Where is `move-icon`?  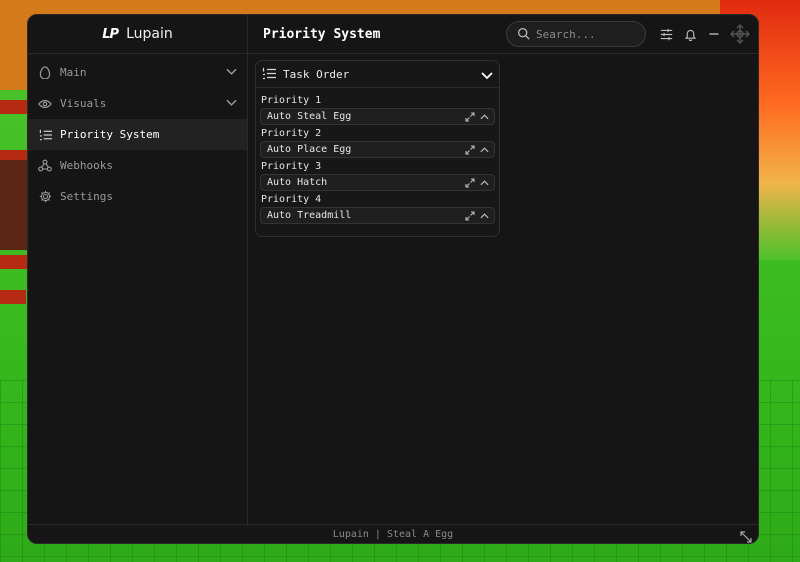 move-icon is located at coordinates (740, 34).